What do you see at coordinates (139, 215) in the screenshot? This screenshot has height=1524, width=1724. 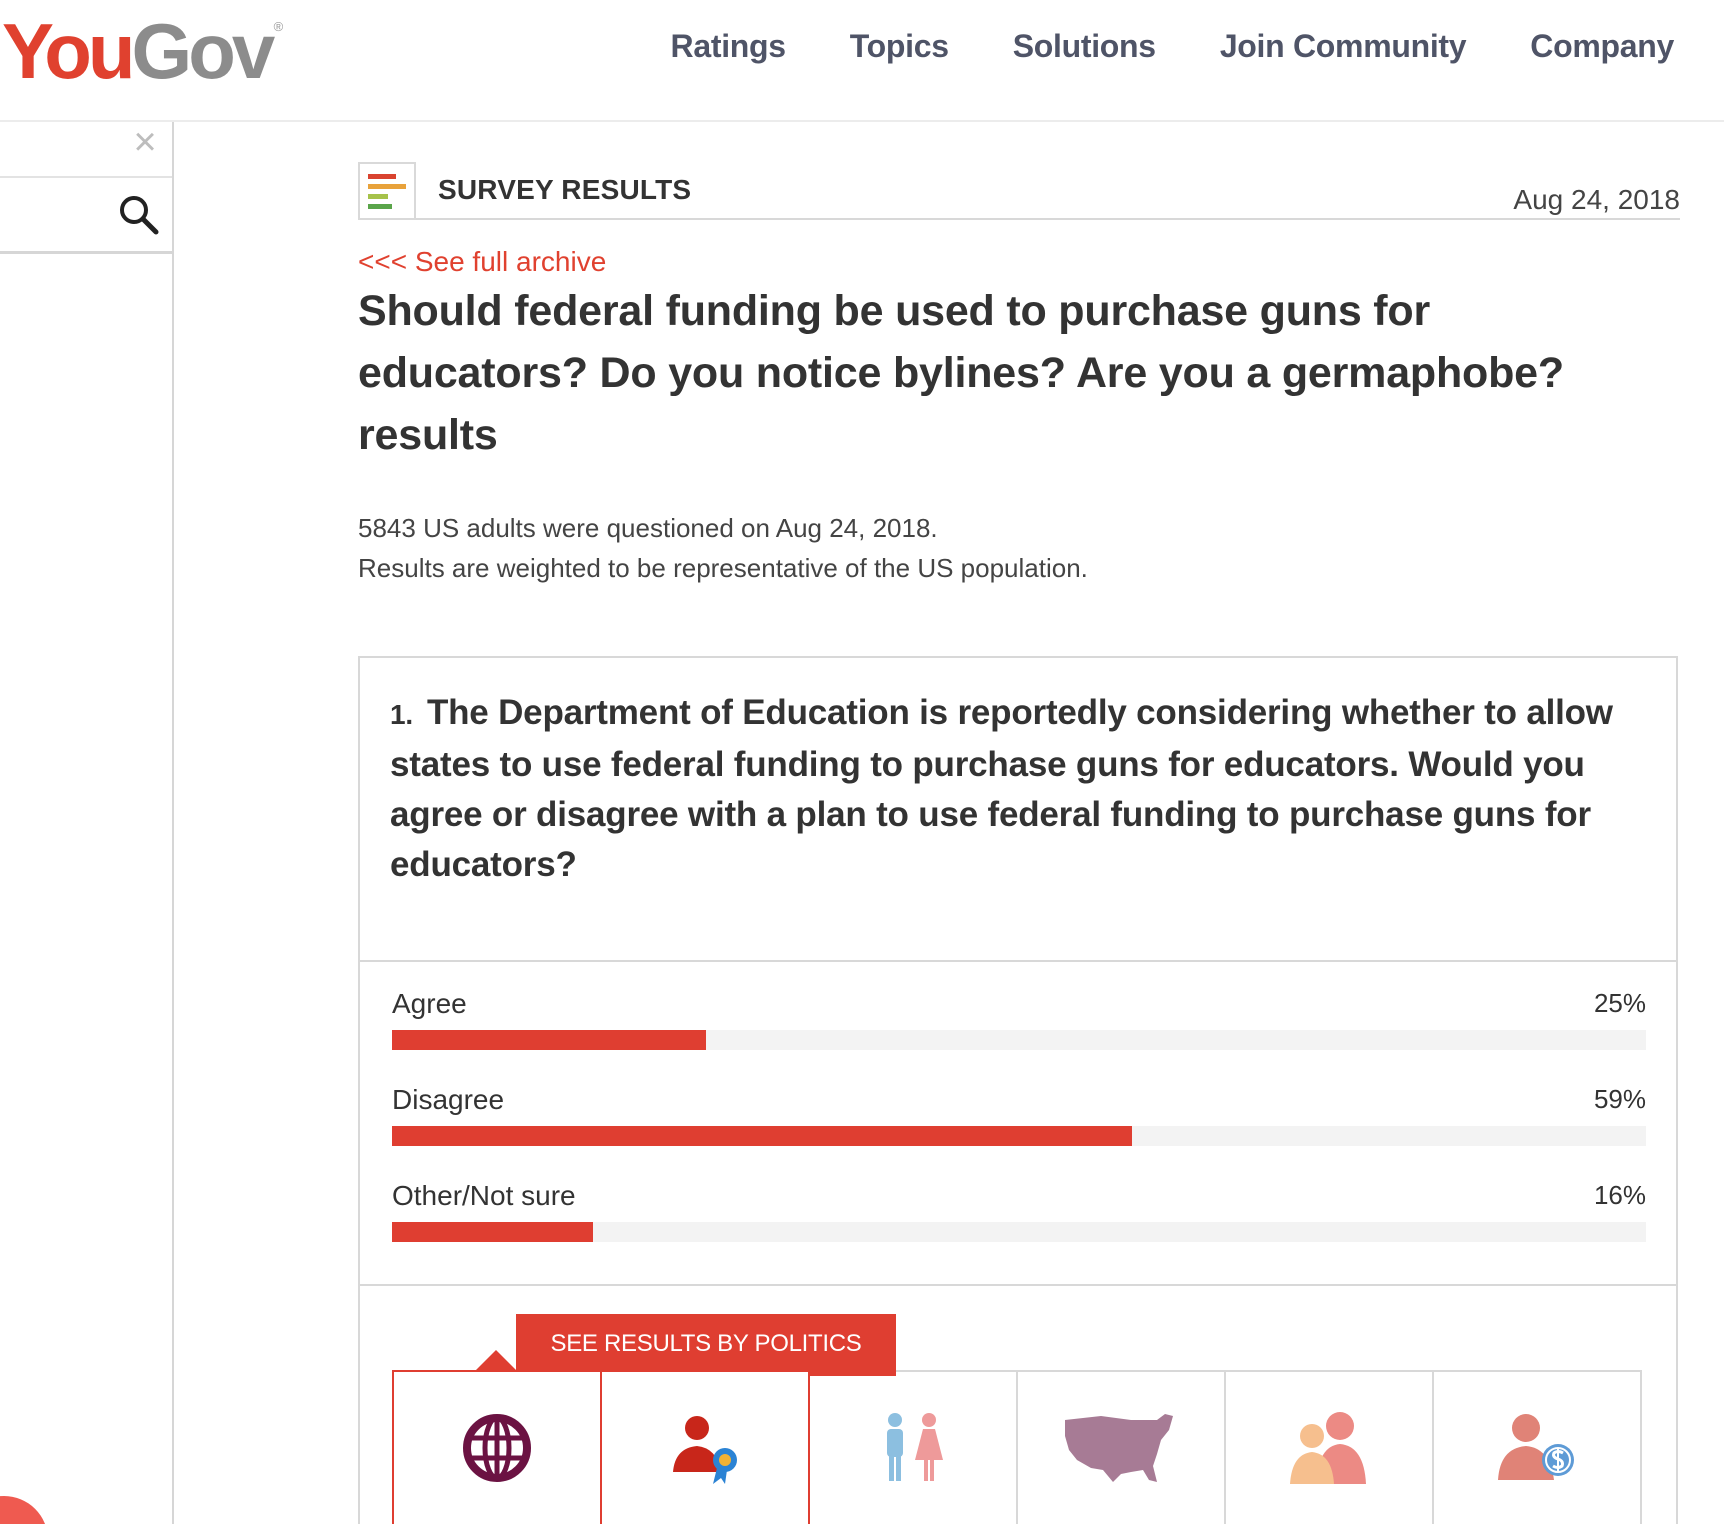 I see `search-icon` at bounding box center [139, 215].